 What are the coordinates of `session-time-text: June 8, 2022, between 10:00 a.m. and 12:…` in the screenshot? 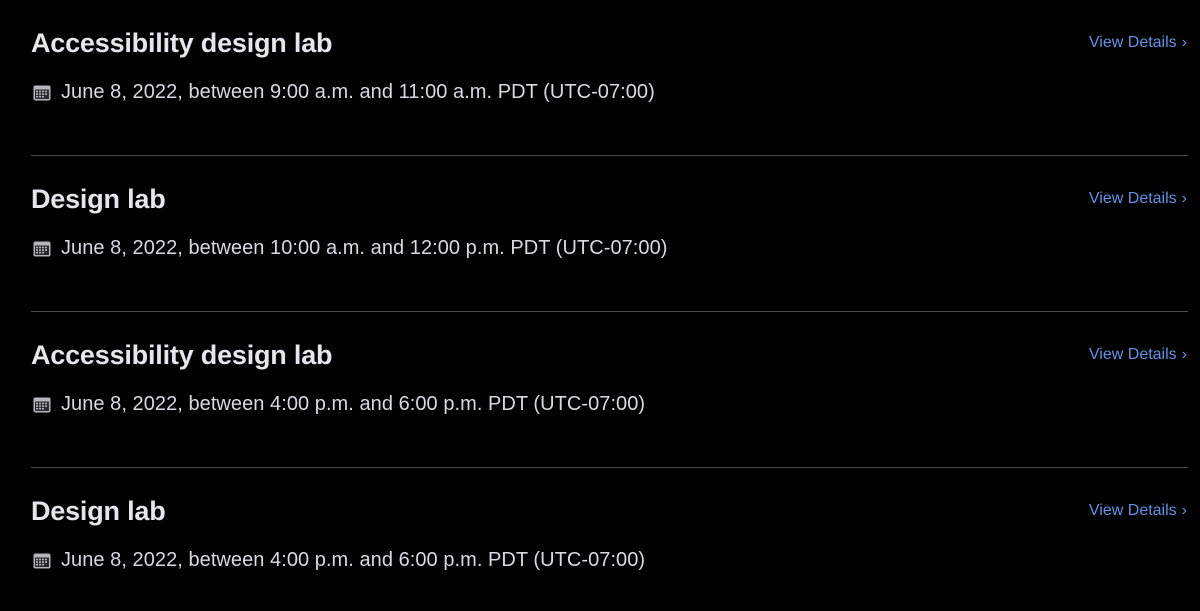 It's located at (364, 248).